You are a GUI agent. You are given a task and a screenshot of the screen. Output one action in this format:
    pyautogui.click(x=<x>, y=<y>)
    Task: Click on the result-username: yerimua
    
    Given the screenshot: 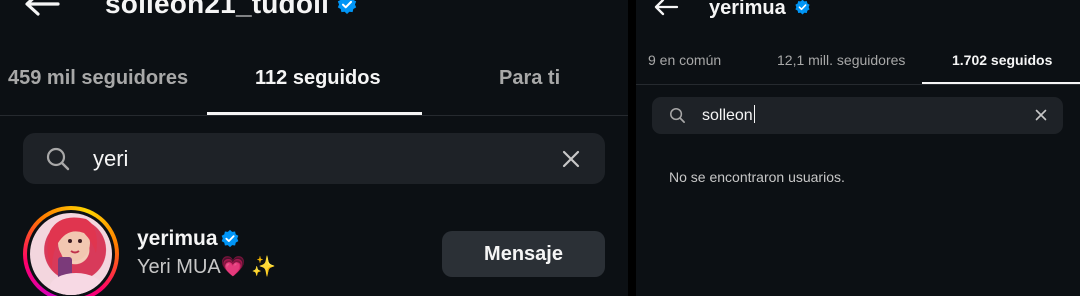 What is the action you would take?
    pyautogui.click(x=177, y=239)
    